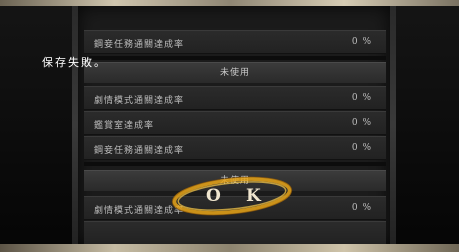  Describe the element at coordinates (213, 196) in the screenshot. I see `ok-letter-o: O` at that location.